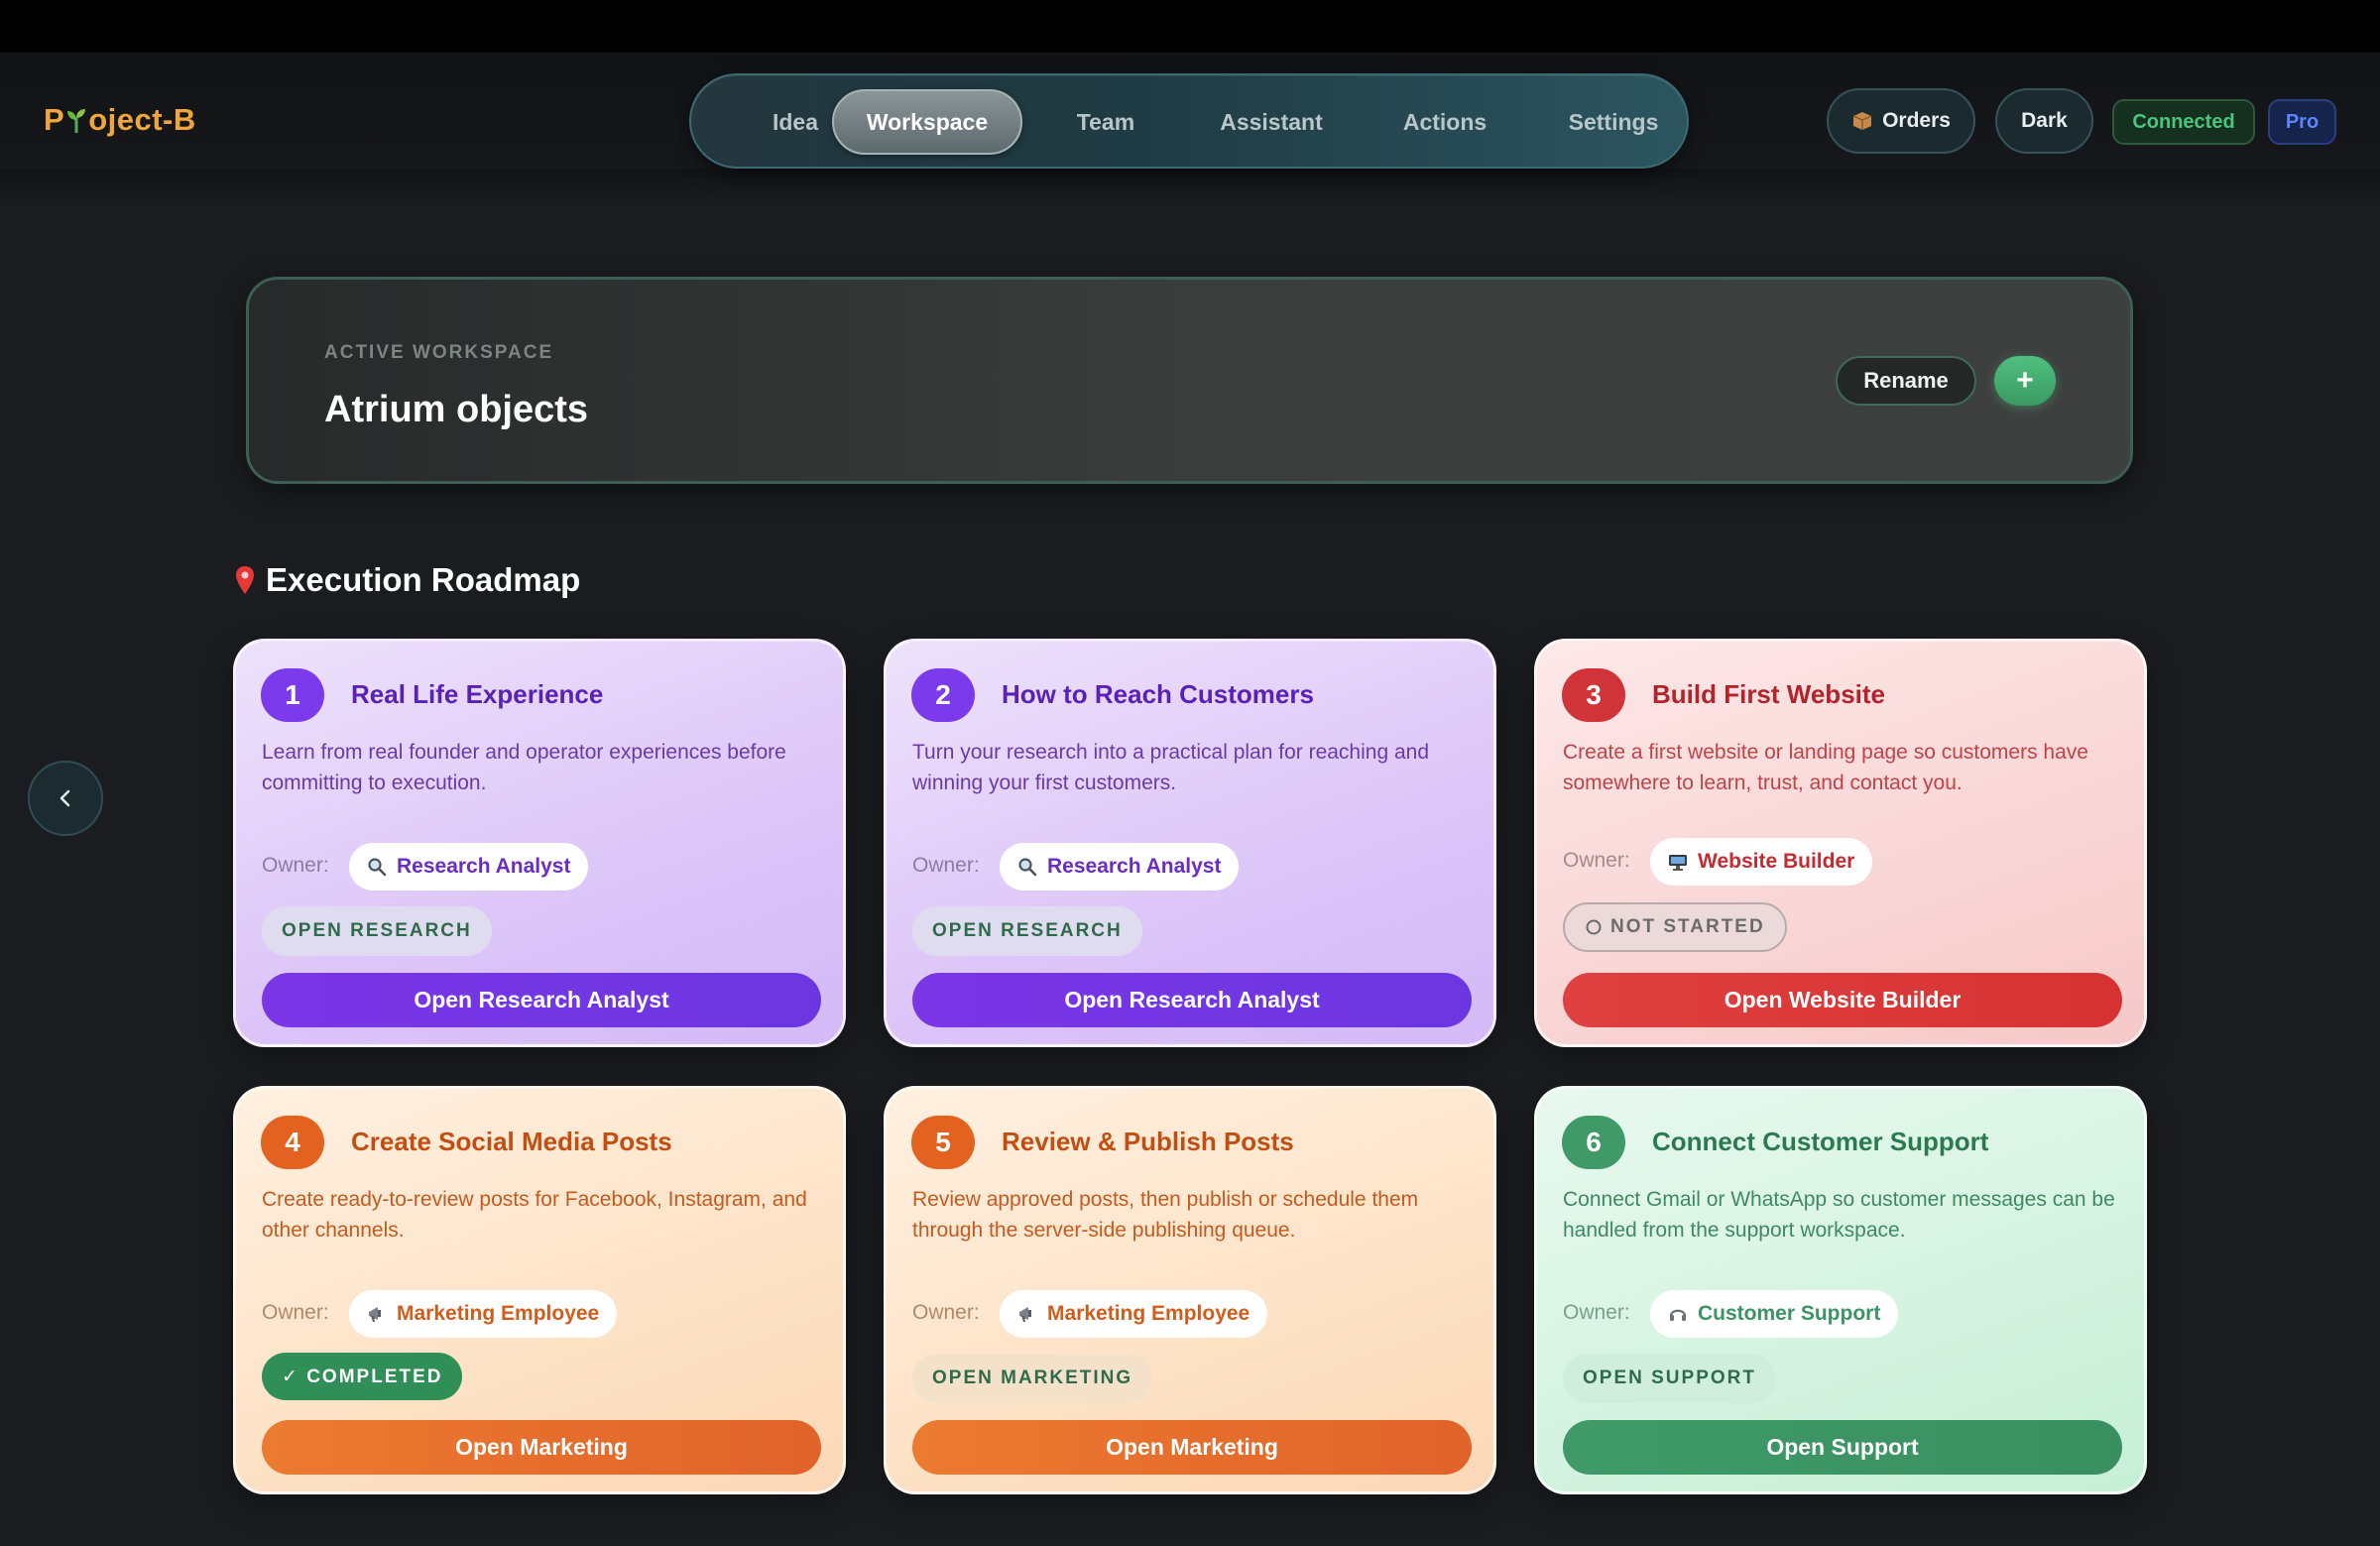 The height and width of the screenshot is (1546, 2380). What do you see at coordinates (292, 695) in the screenshot?
I see `step-number: 1` at bounding box center [292, 695].